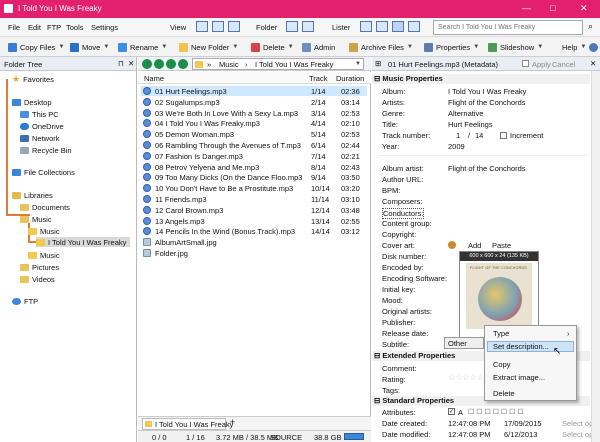  What do you see at coordinates (183, 64) in the screenshot?
I see `refresh-icon` at bounding box center [183, 64].